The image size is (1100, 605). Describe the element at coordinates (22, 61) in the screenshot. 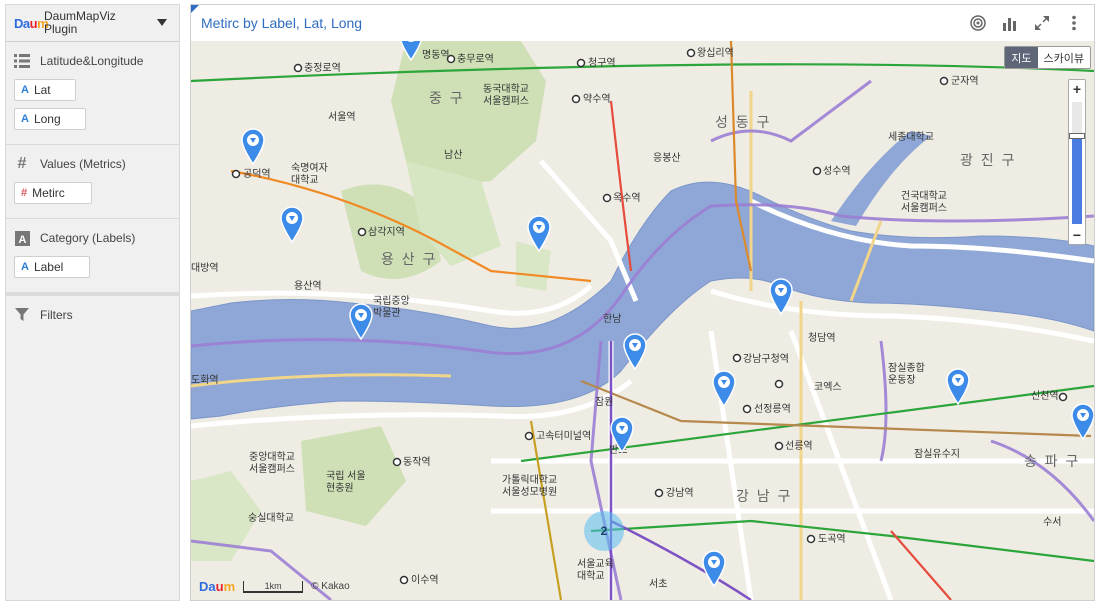

I see `list-icon` at that location.